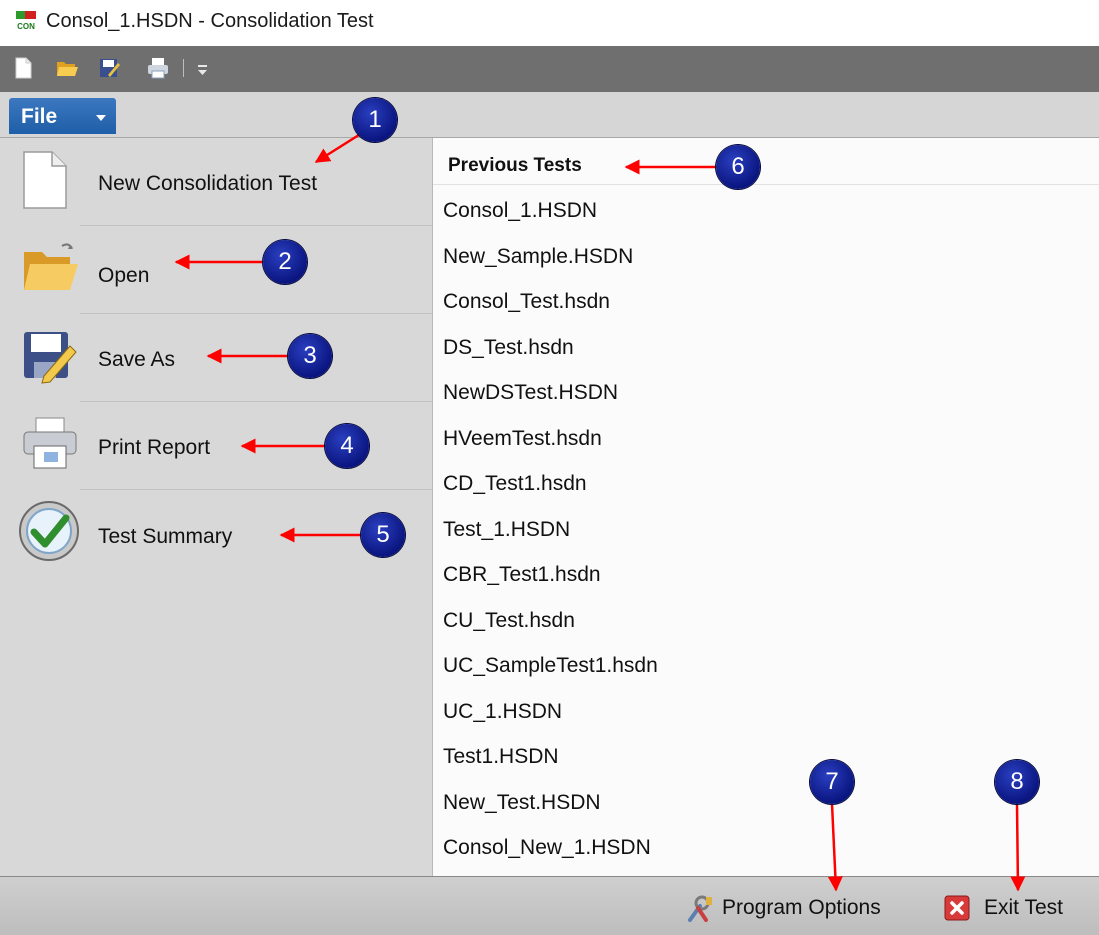 The width and height of the screenshot is (1099, 935). What do you see at coordinates (1017, 782) in the screenshot?
I see `annotation-badge-8: 8` at bounding box center [1017, 782].